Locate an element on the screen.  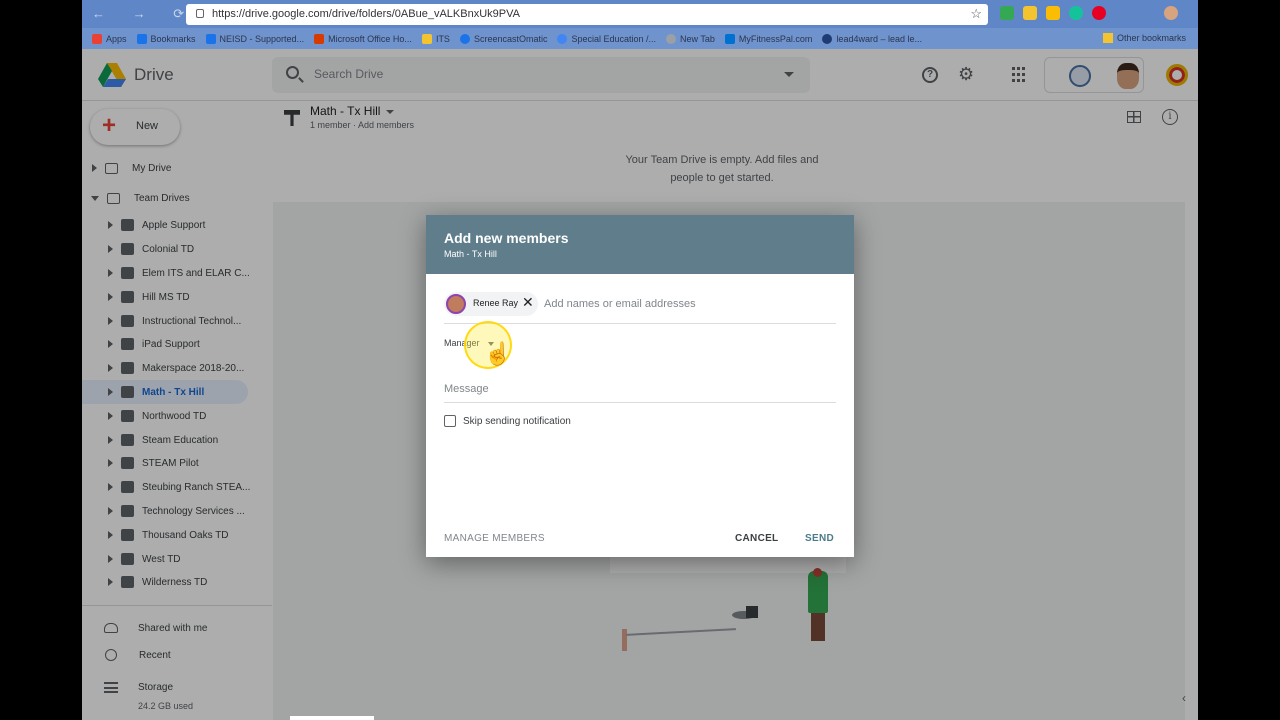
bookmark-item: MyFitnessPal.com is located at coordinates (768, 38).